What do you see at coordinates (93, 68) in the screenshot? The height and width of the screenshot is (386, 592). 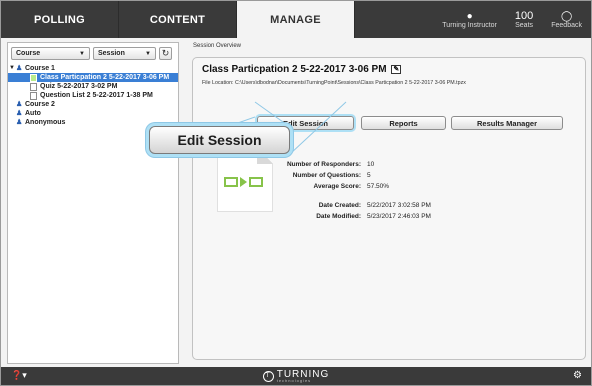 I see `tree-item-course-1: ▼ ♟ Course 1` at bounding box center [93, 68].